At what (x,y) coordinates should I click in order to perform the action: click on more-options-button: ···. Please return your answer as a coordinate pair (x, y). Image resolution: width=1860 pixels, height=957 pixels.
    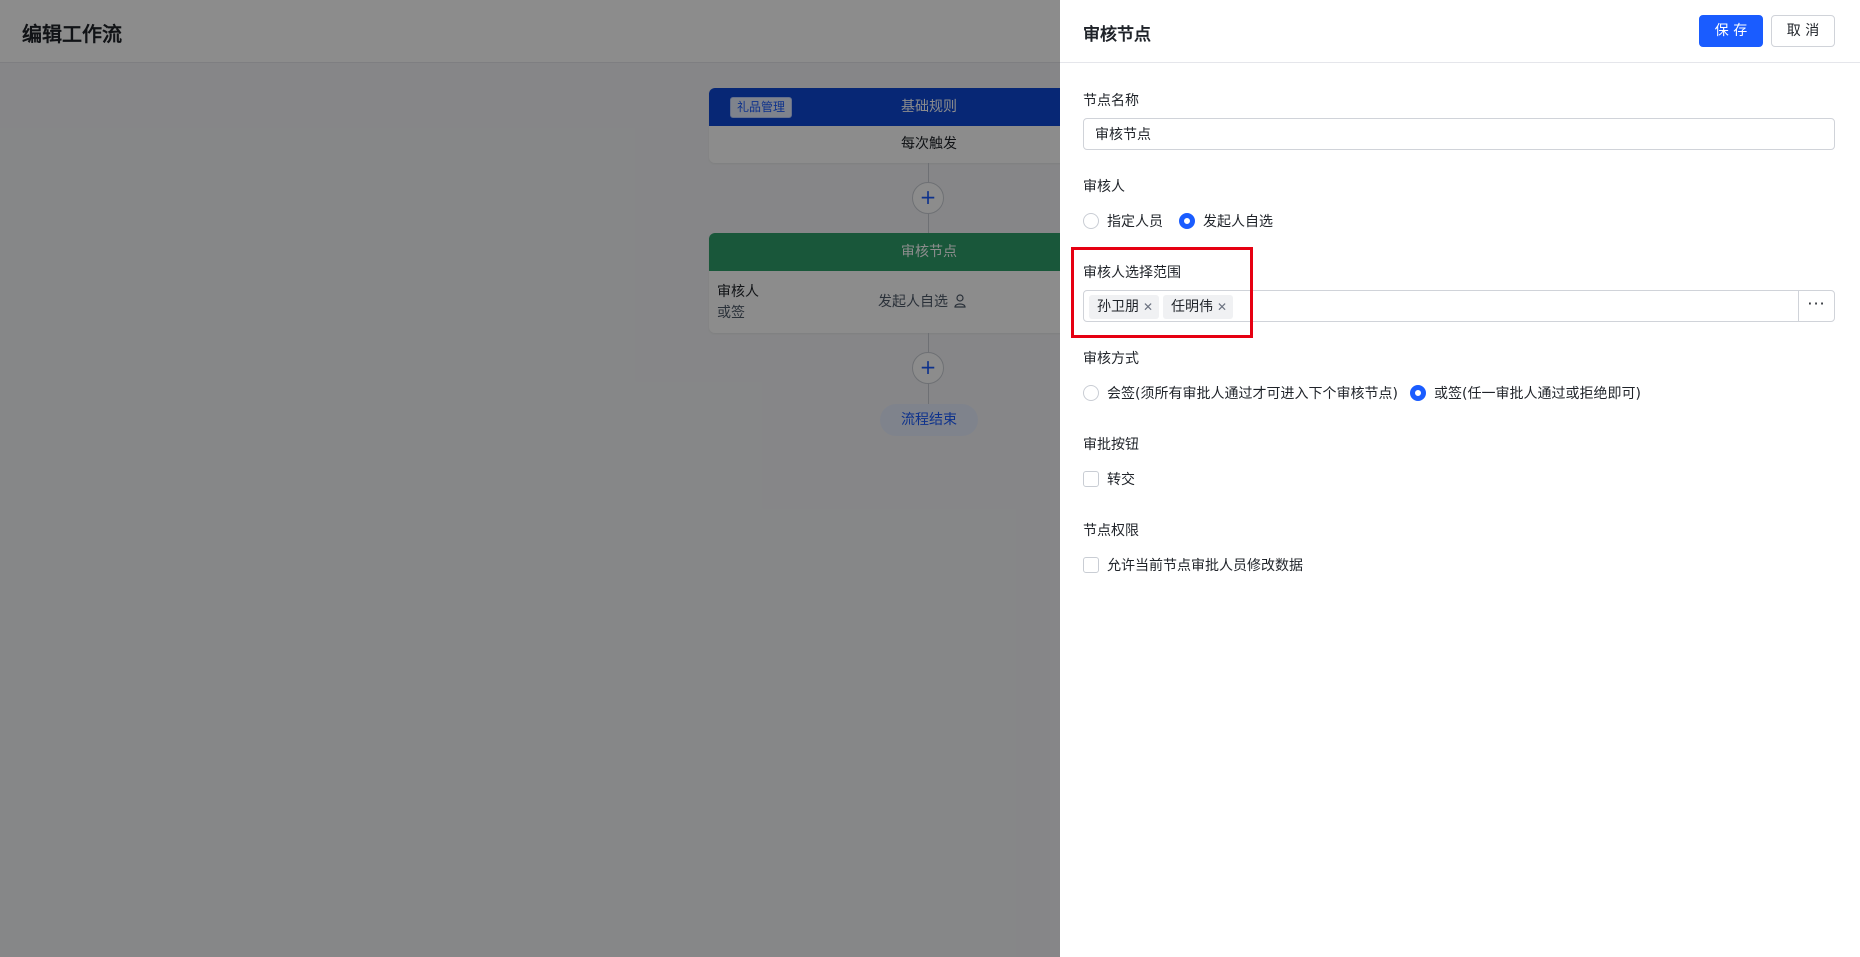
    Looking at the image, I should click on (1816, 306).